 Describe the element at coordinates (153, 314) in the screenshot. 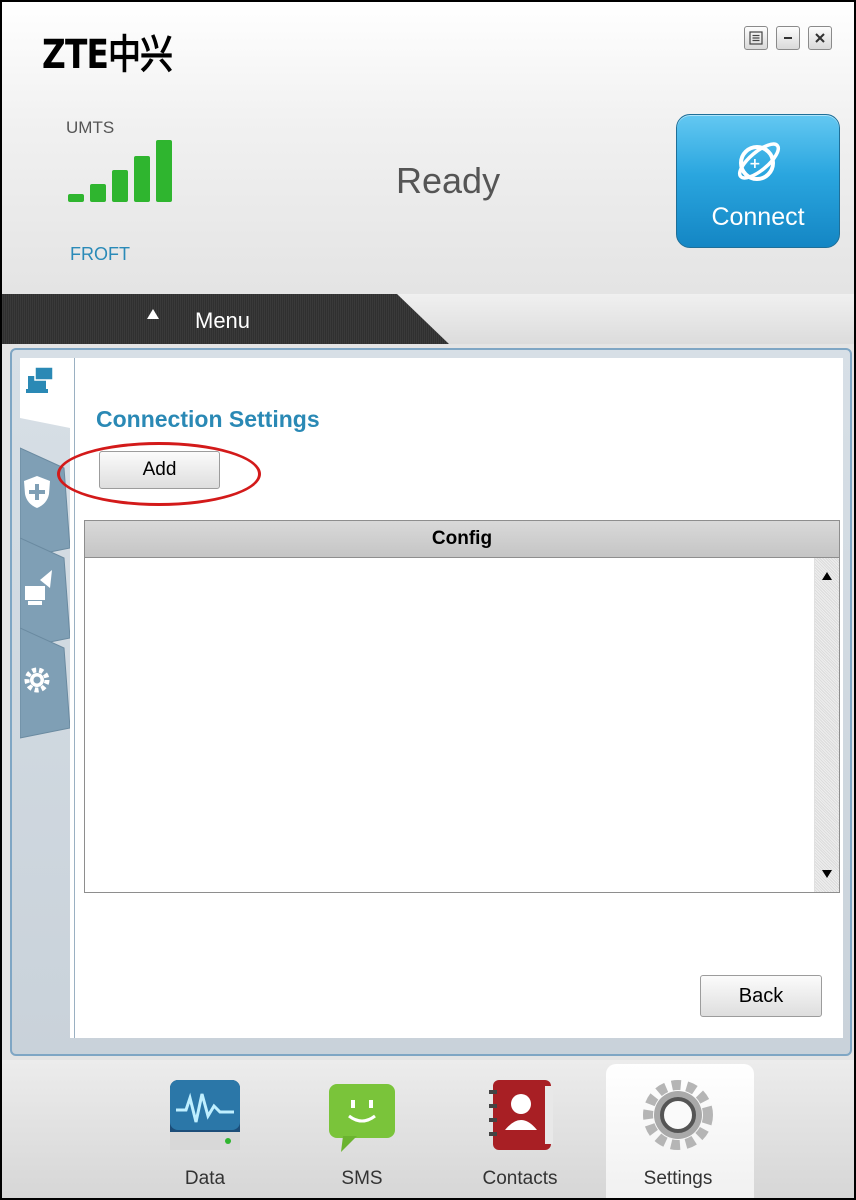

I see `menu-up-arrow-icon` at that location.